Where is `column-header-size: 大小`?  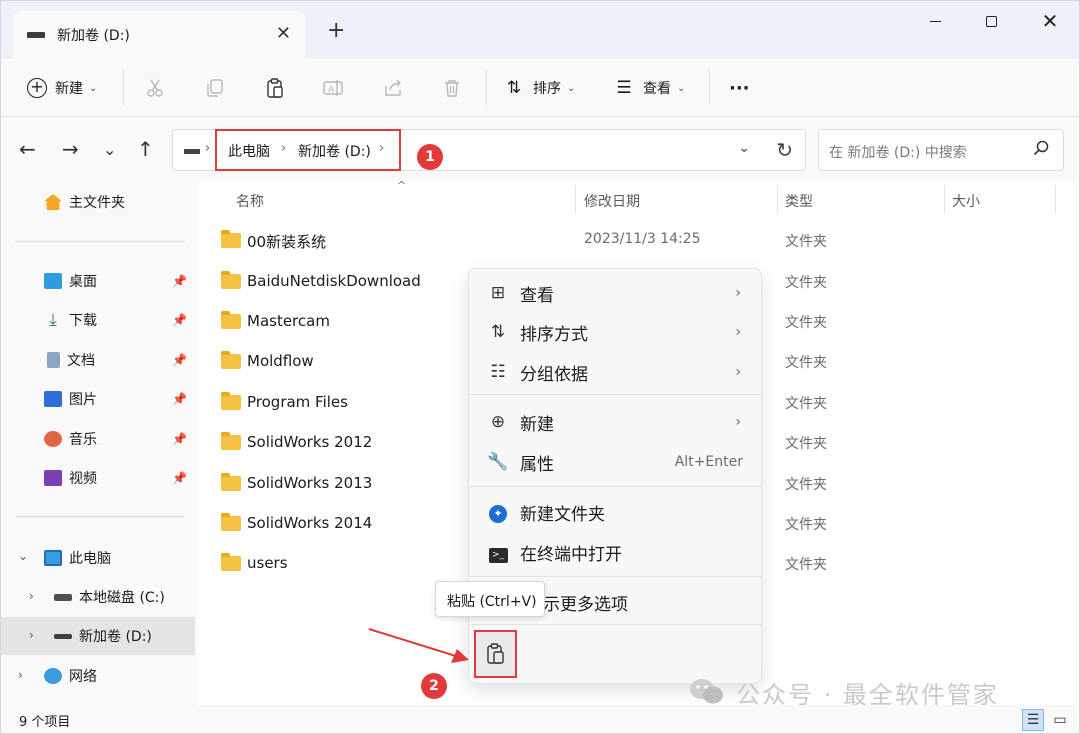 column-header-size: 大小 is located at coordinates (966, 201).